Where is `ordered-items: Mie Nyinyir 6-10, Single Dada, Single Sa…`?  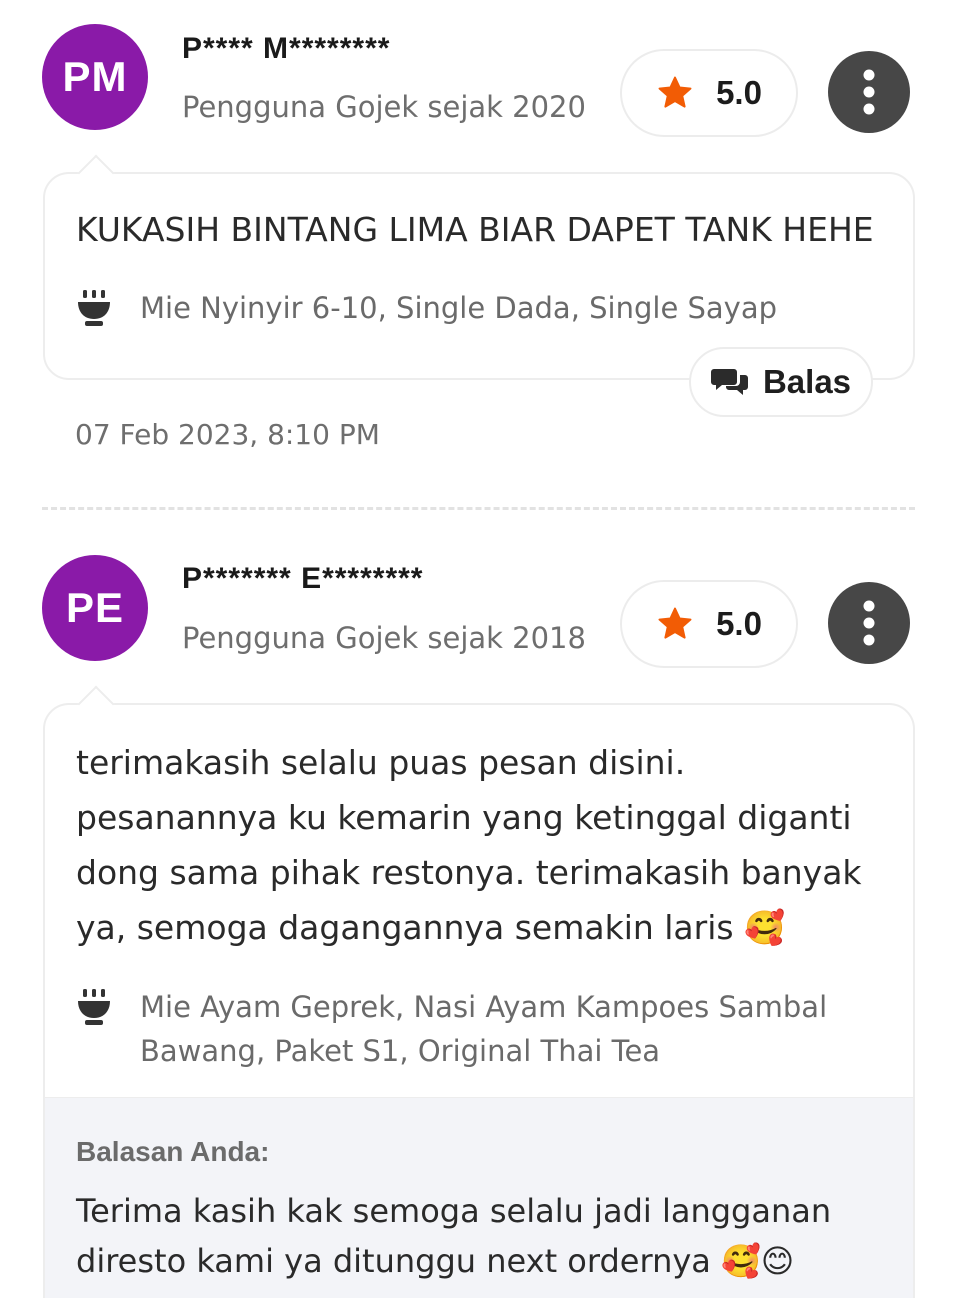 ordered-items: Mie Nyinyir 6-10, Single Dada, Single Sa… is located at coordinates (474, 309).